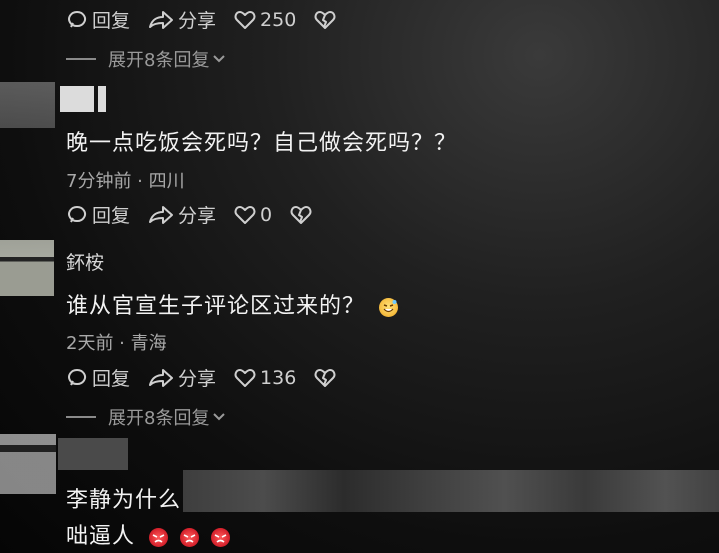 This screenshot has width=719, height=553. What do you see at coordinates (148, 534) in the screenshot?
I see `comment-text-line2: 咄逼人` at bounding box center [148, 534].